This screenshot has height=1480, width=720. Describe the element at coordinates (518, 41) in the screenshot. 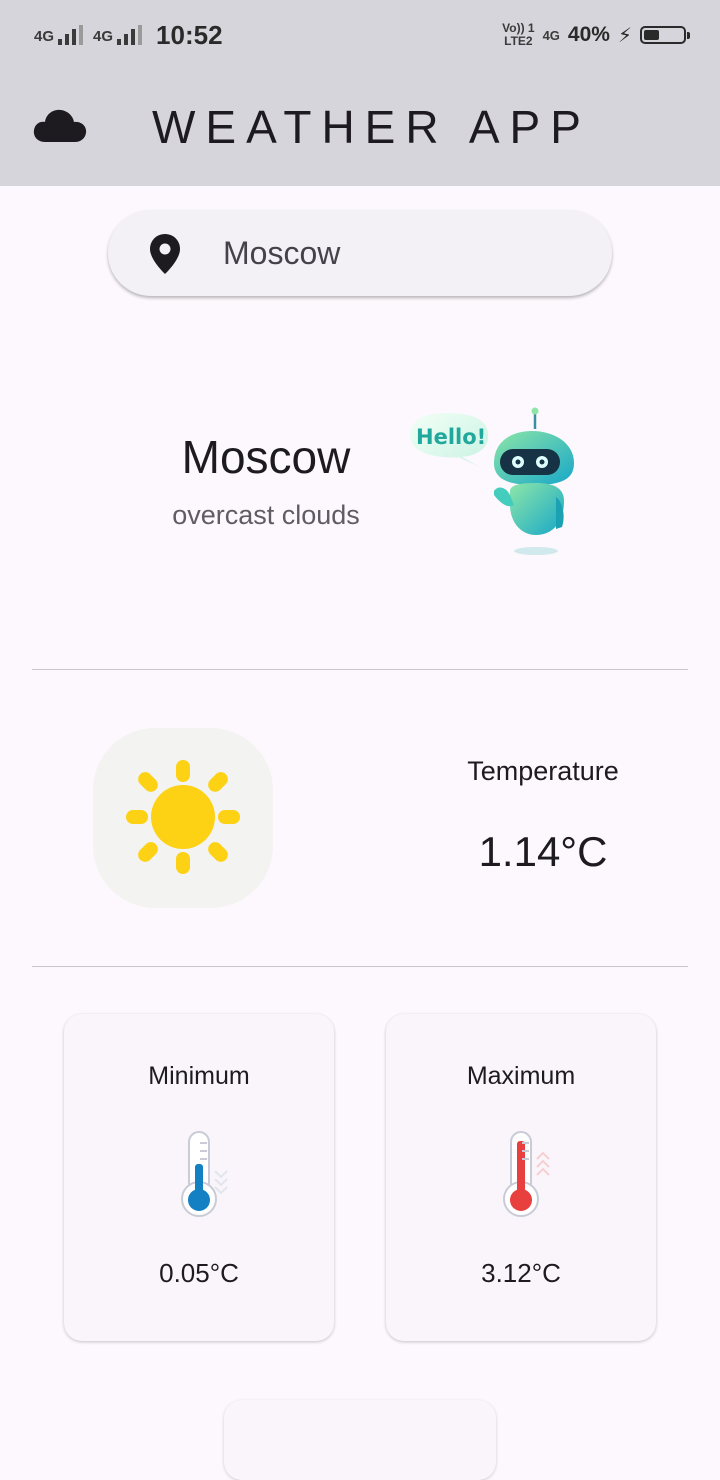

I see `volte-line2: LTE2` at that location.